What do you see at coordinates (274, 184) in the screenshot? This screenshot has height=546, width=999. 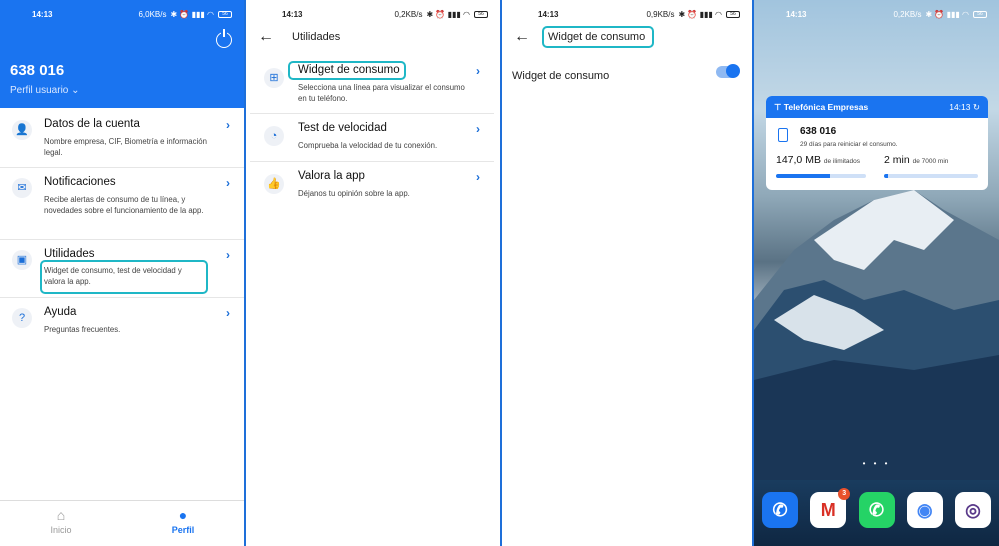 I see `thumbs-up-icon: 👍` at bounding box center [274, 184].